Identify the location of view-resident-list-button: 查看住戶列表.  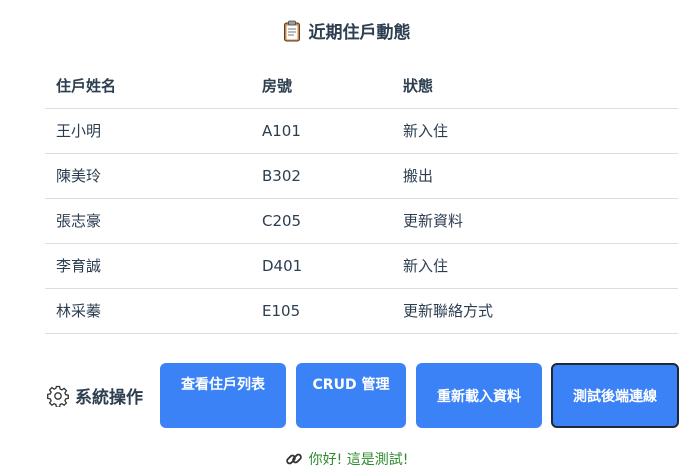
(223, 395).